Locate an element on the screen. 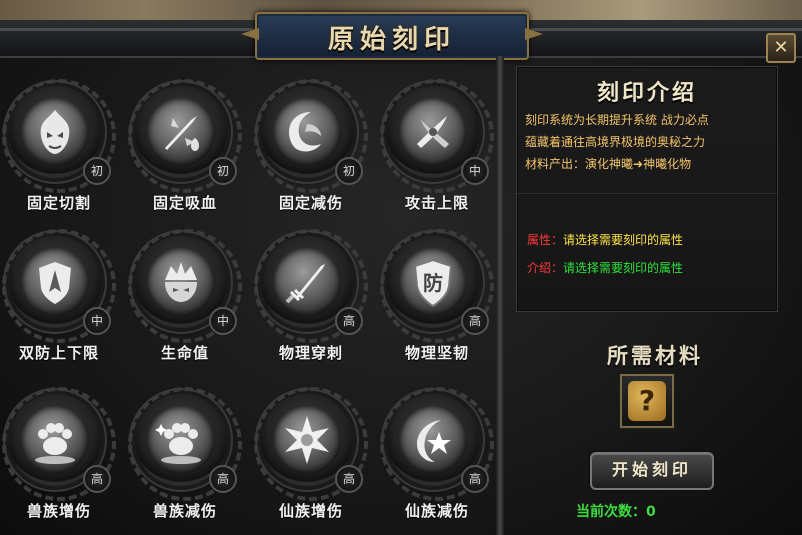 Image resolution: width=802 pixels, height=535 pixels. close-button: ✕ is located at coordinates (781, 48).